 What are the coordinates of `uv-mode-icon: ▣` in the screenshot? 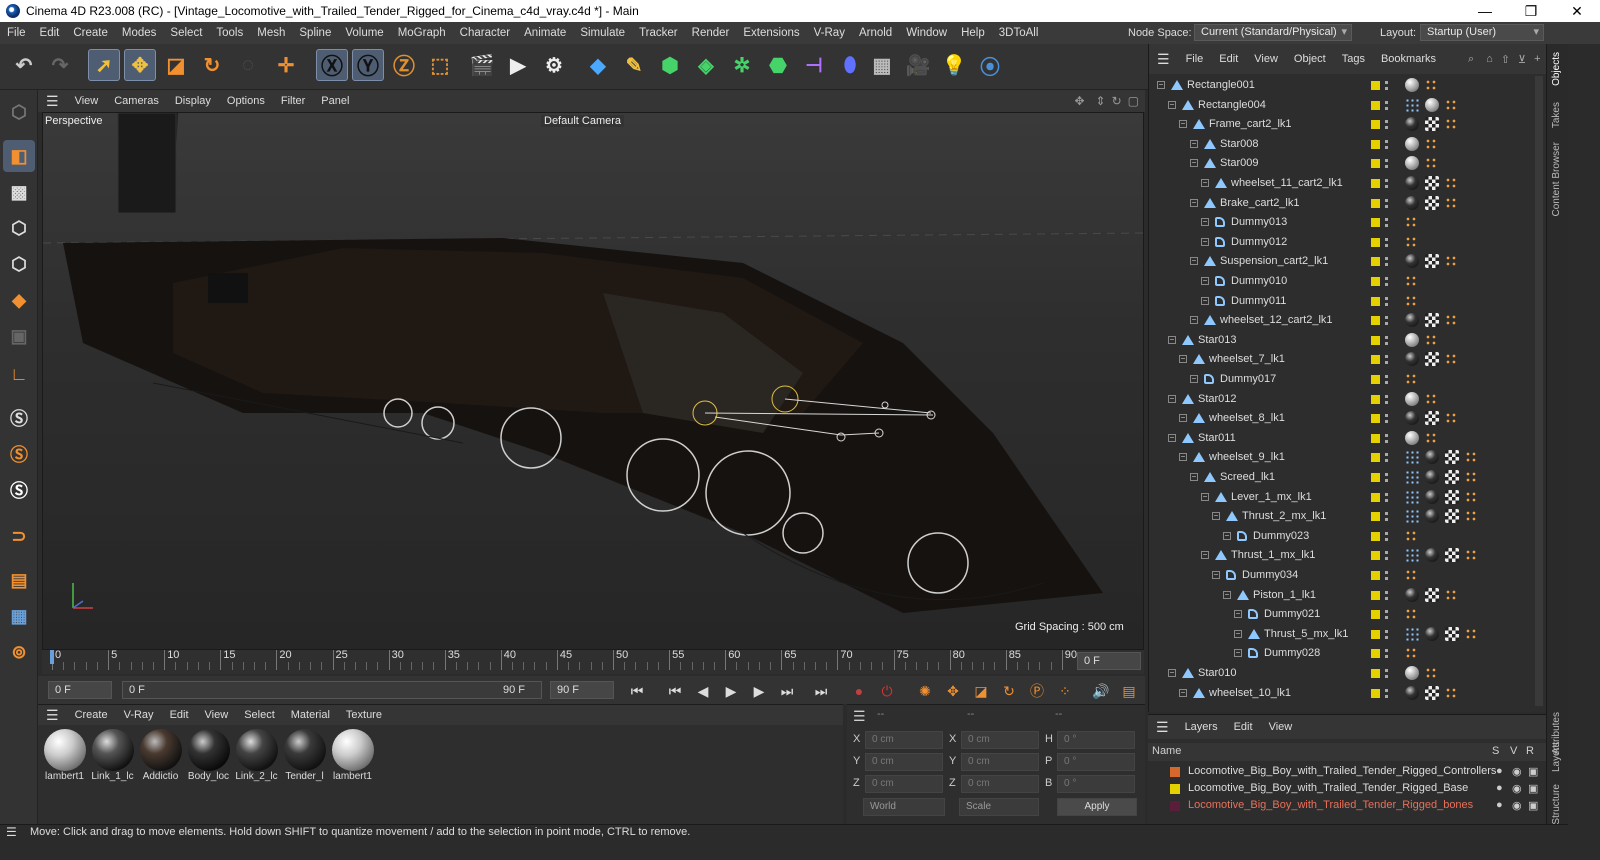 It's located at (19, 336).